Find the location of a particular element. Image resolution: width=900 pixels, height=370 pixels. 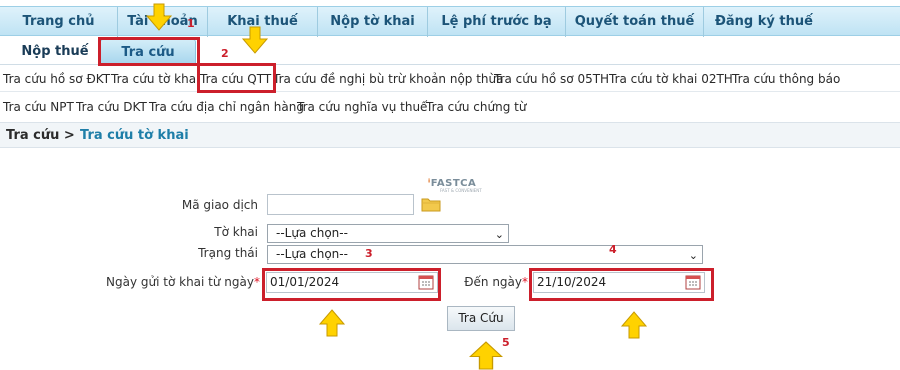

to-khai-label: Tờ khai is located at coordinates (236, 232).